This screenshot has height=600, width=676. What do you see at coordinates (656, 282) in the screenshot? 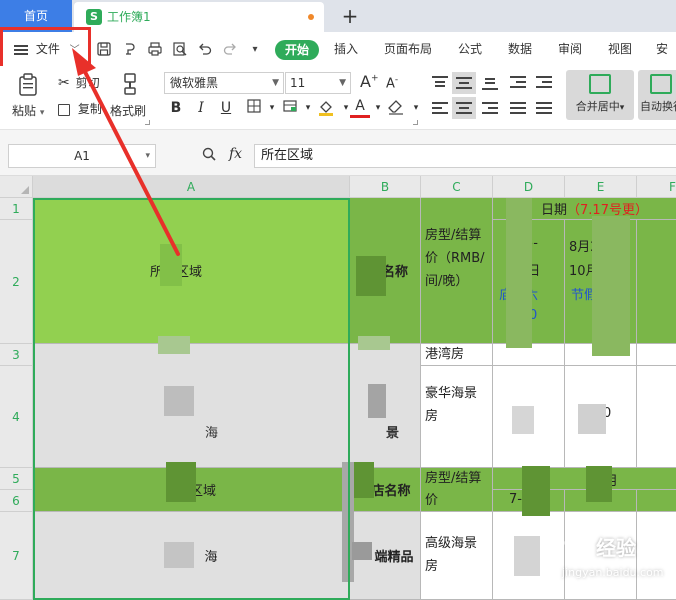
I see `cell-f2` at bounding box center [656, 282].